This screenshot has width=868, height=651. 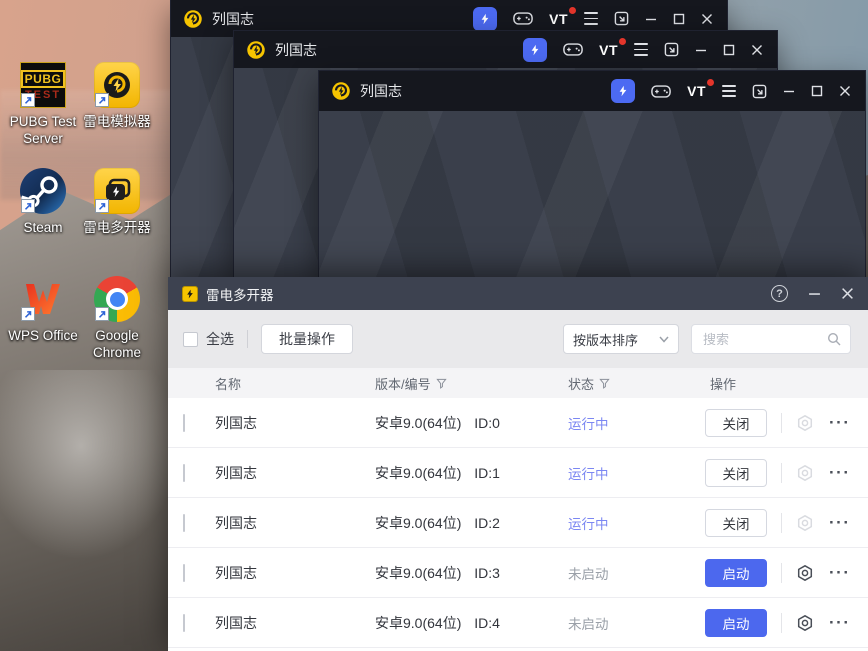 I want to click on manager-app-icon, so click(x=190, y=293).